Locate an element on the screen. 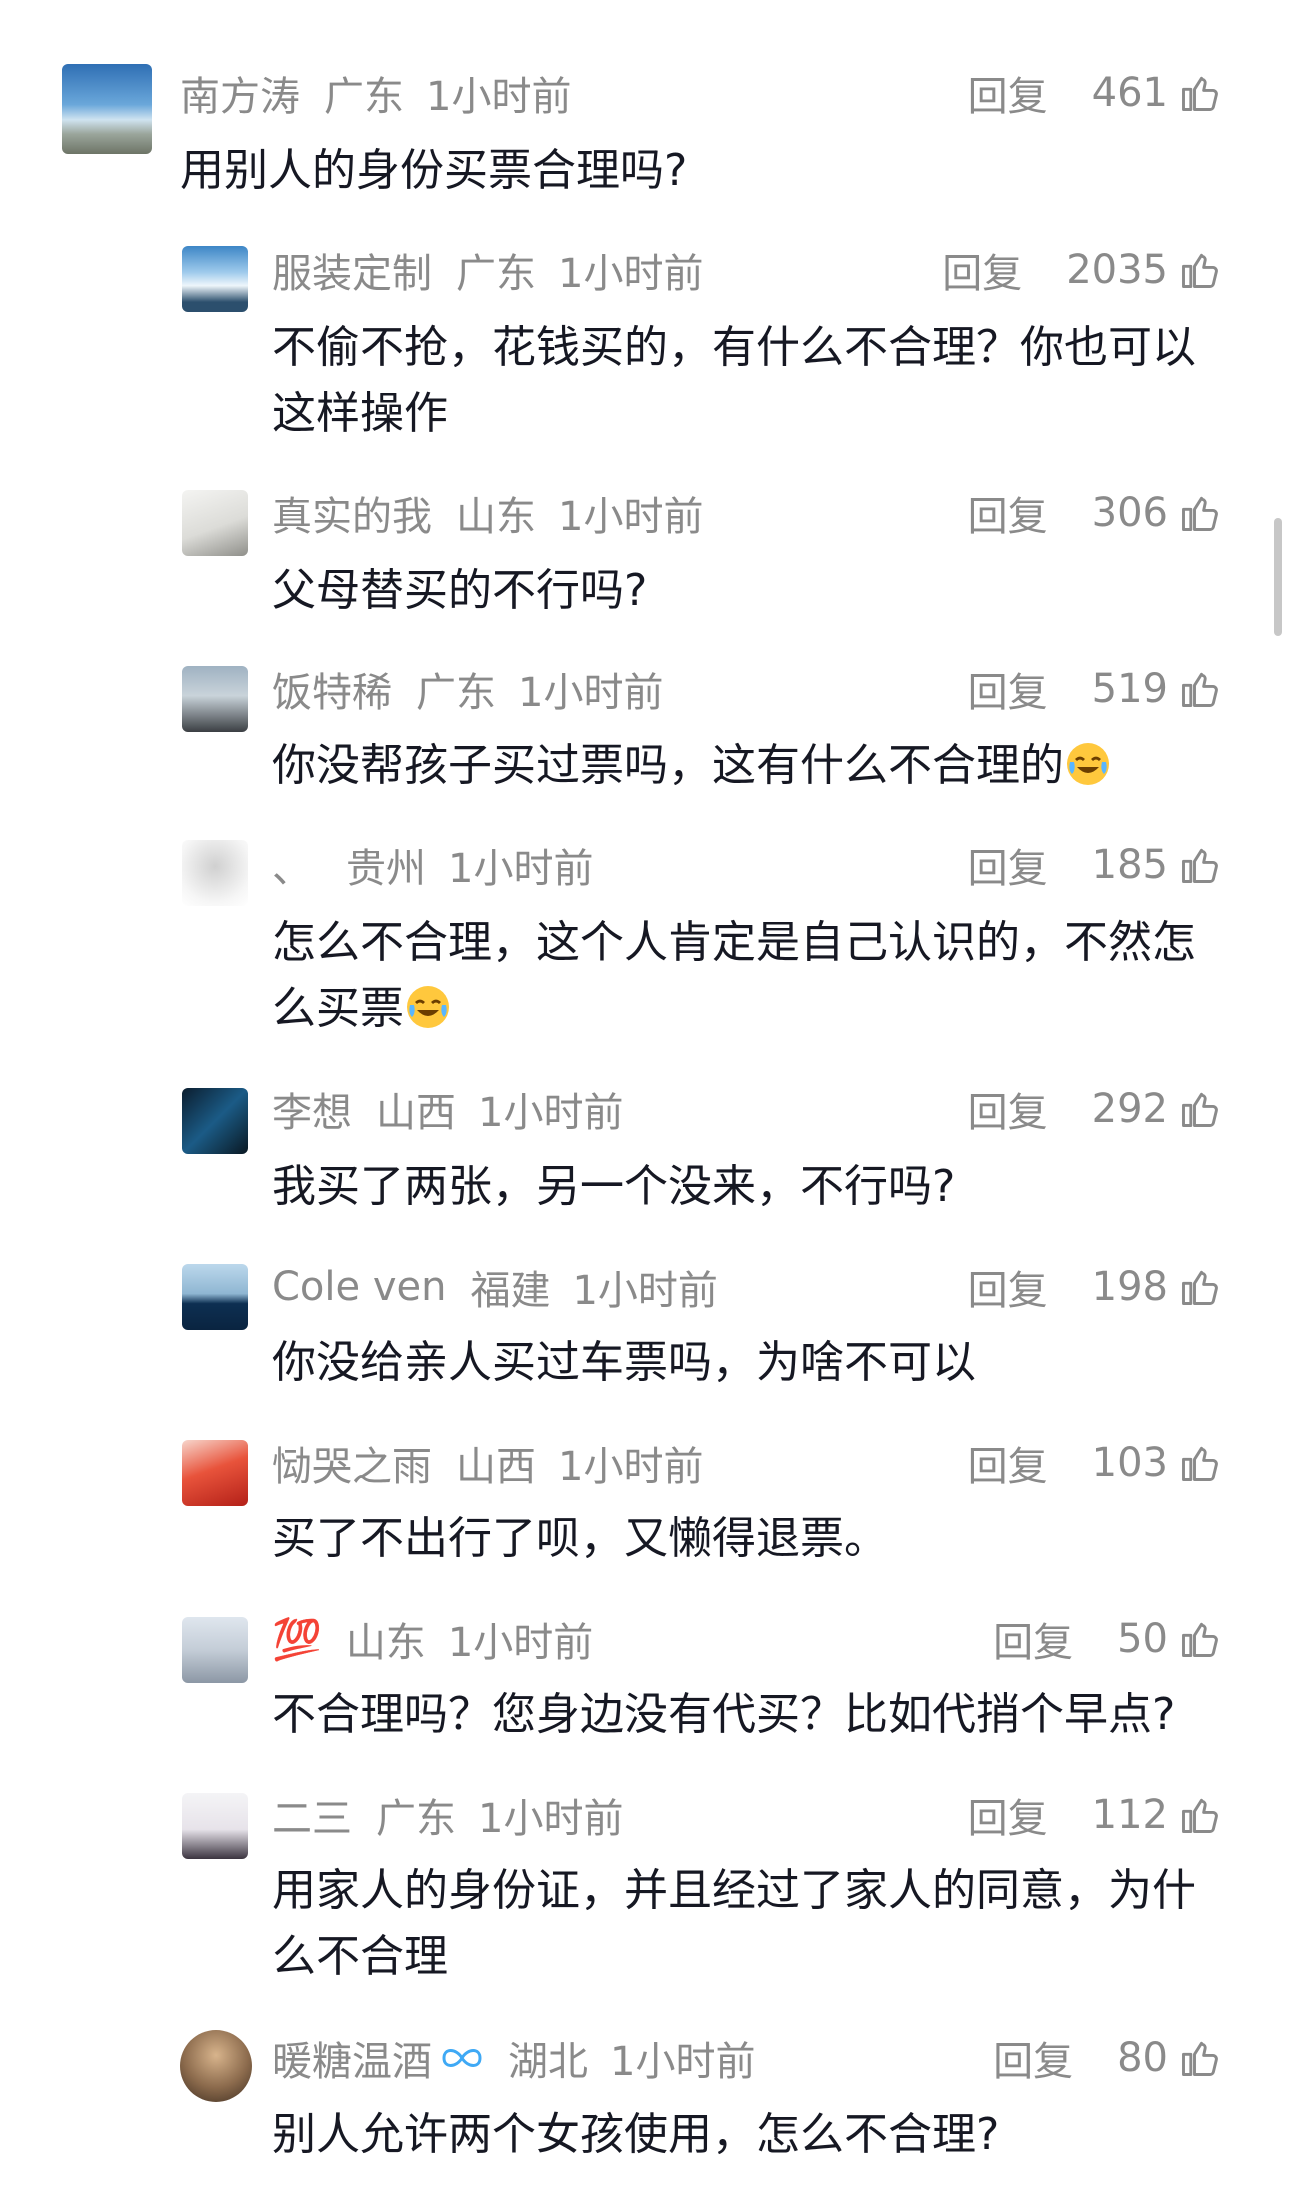  comment-text-content: 我买了两张，另一个没来，不行吗? is located at coordinates (614, 1186).